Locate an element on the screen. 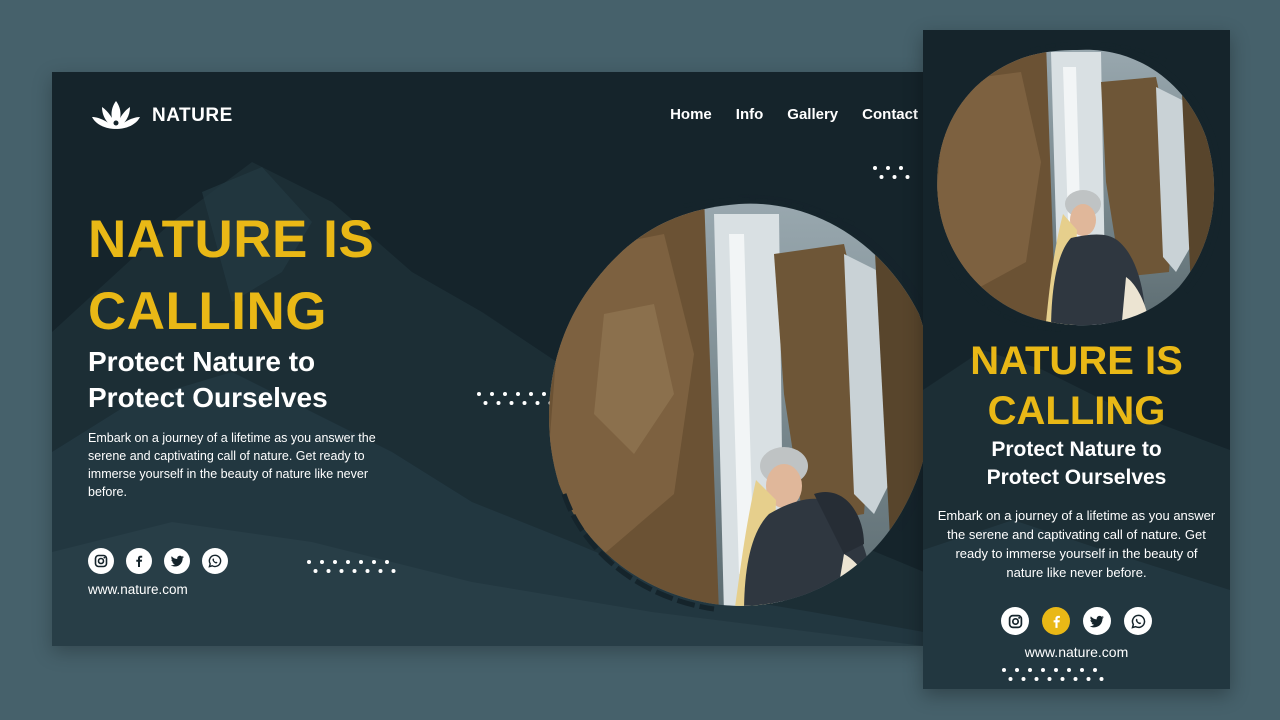 The height and width of the screenshot is (720, 1280). hero-photo is located at coordinates (1080, 187).